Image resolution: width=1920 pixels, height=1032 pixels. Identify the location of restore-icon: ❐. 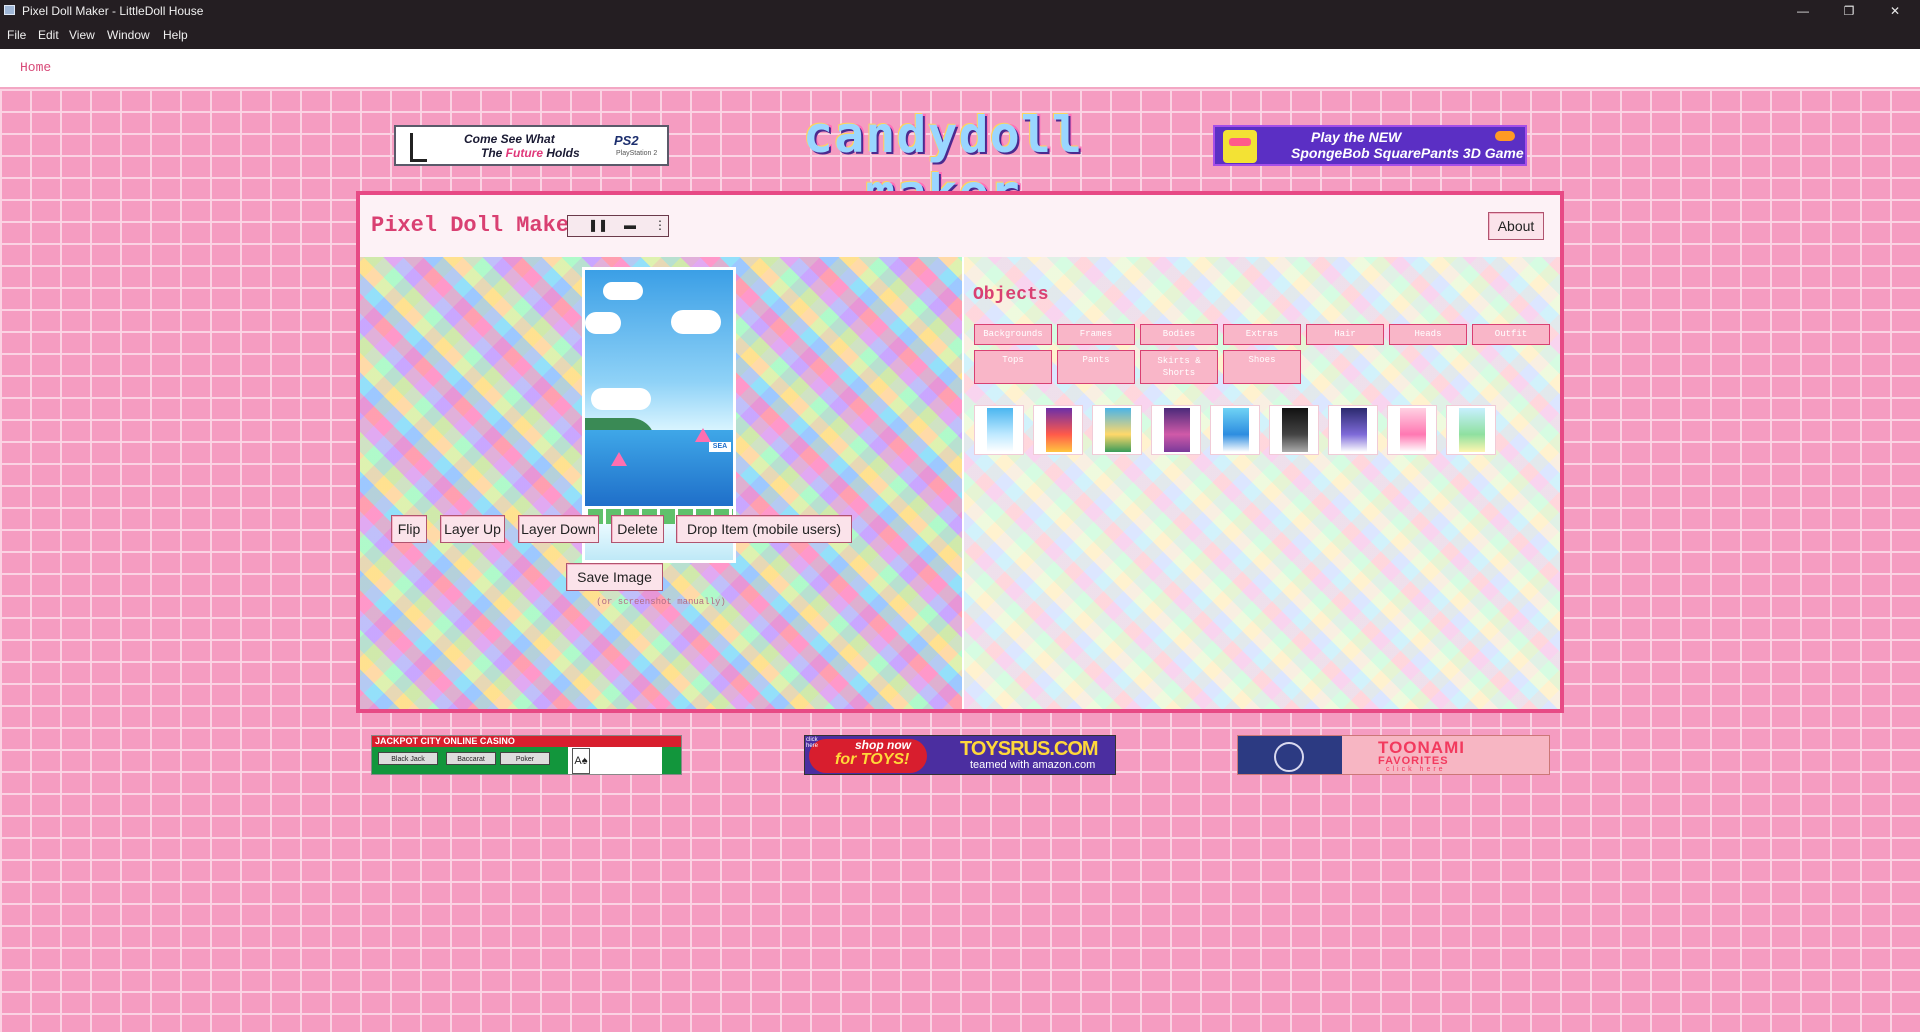
(1849, 11).